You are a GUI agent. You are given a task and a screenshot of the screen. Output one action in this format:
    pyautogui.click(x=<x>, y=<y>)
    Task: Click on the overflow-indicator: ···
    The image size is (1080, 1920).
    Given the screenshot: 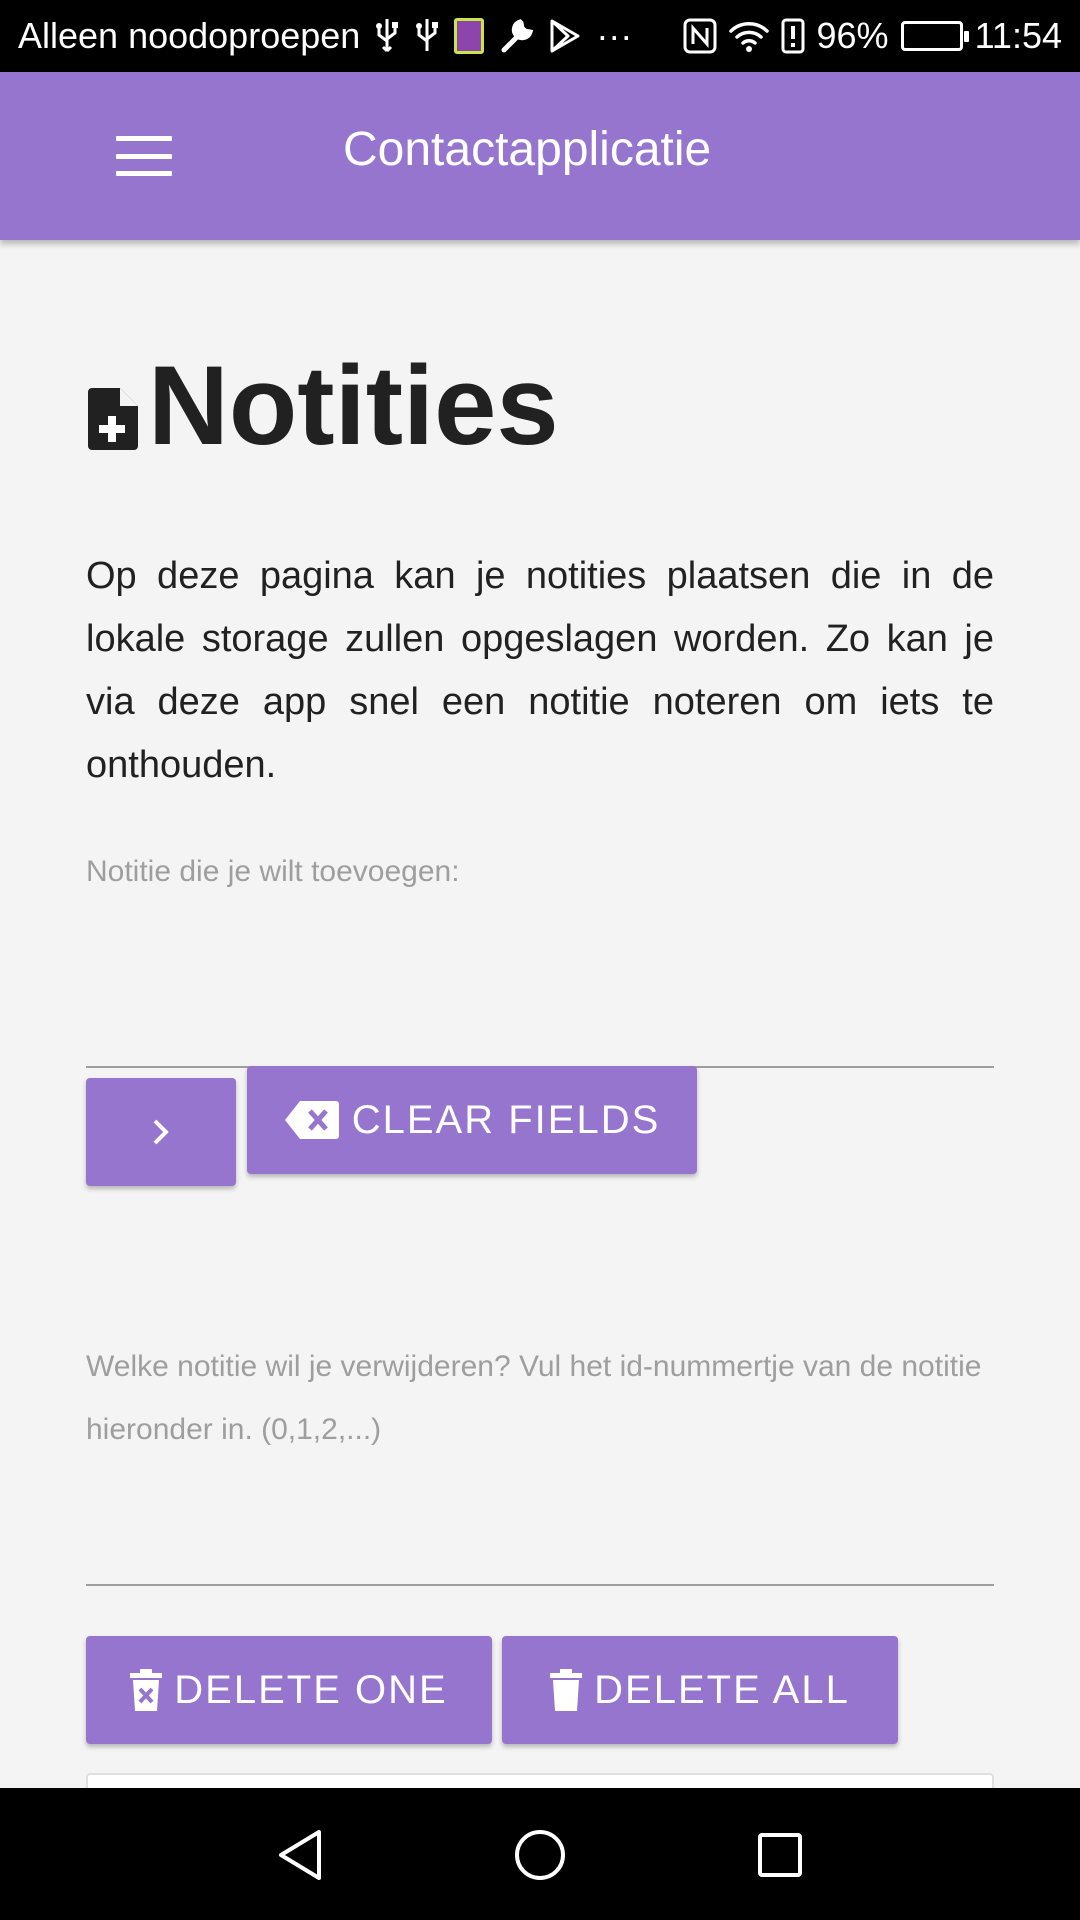 What is the action you would take?
    pyautogui.click(x=614, y=35)
    